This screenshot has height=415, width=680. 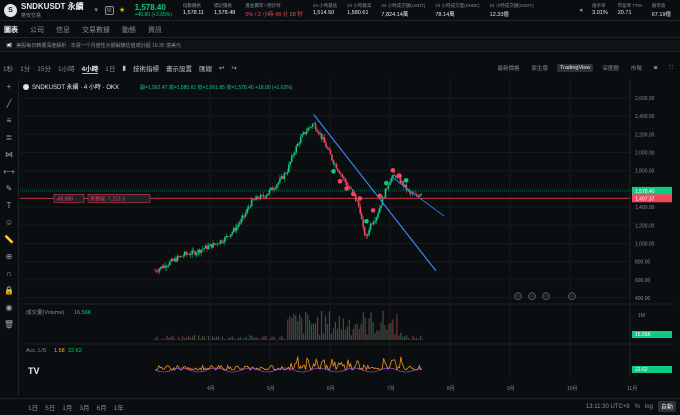 What do you see at coordinates (9, 324) in the screenshot?
I see `trash-icon: 🗑` at bounding box center [9, 324].